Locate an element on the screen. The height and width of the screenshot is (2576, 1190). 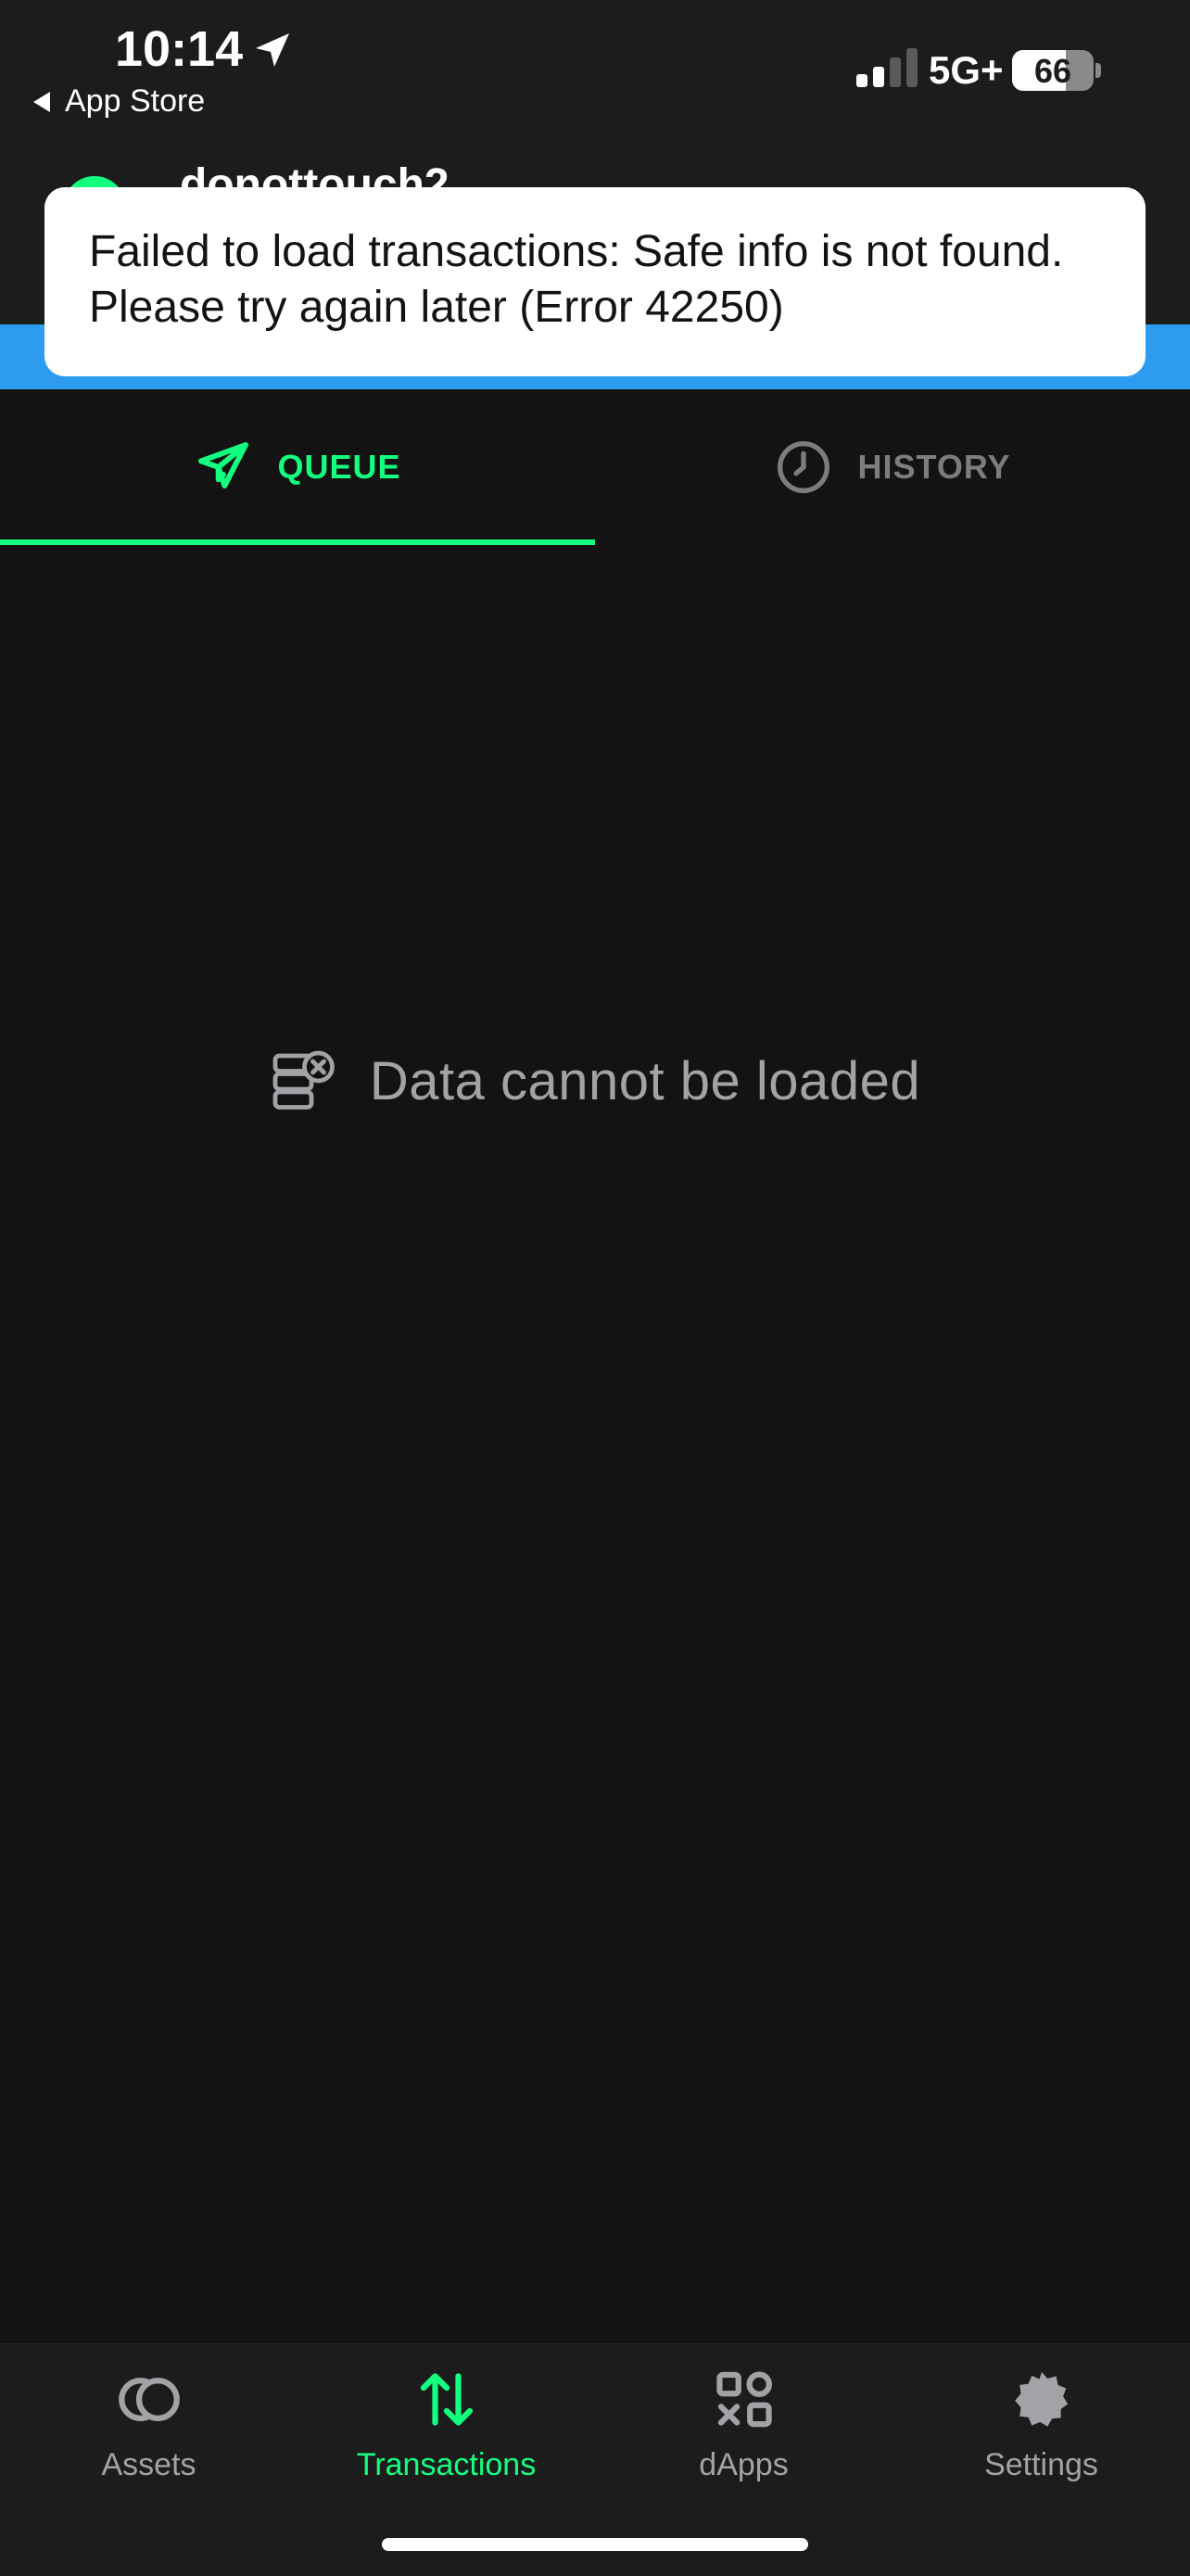
tab-queue-label: QUEUE is located at coordinates (339, 467).